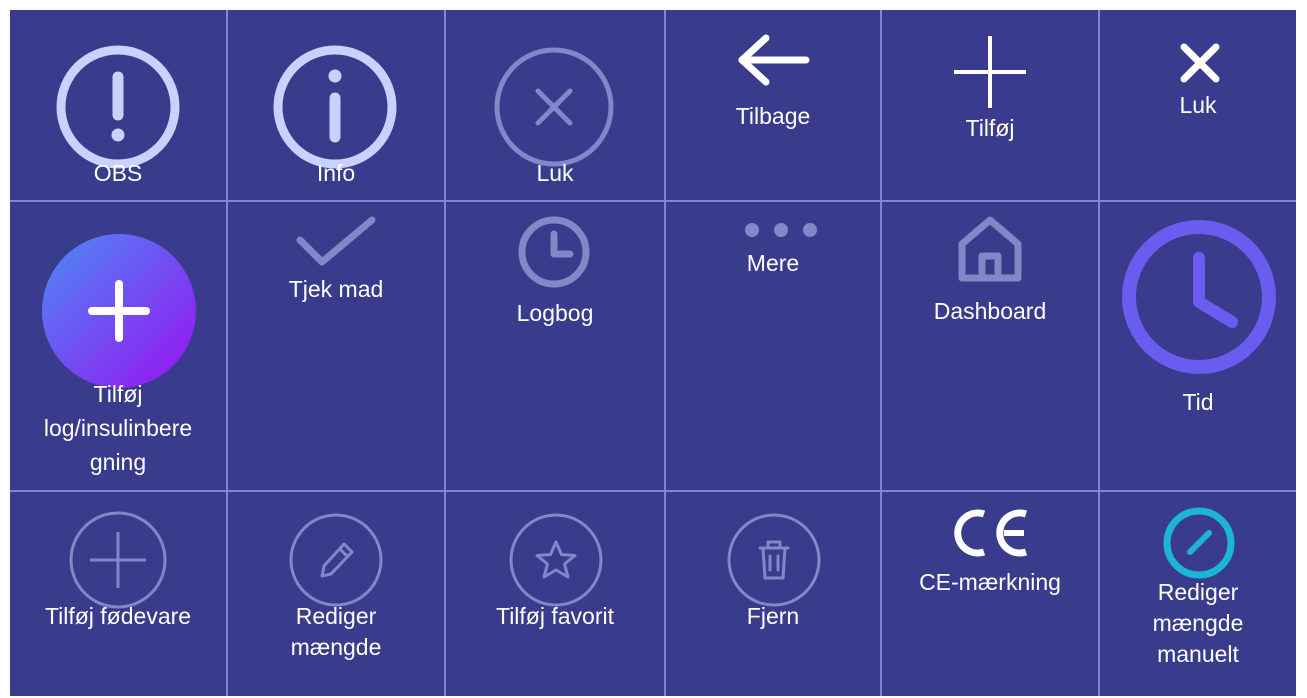  I want to click on cell-add: Tilføj, so click(991, 106).